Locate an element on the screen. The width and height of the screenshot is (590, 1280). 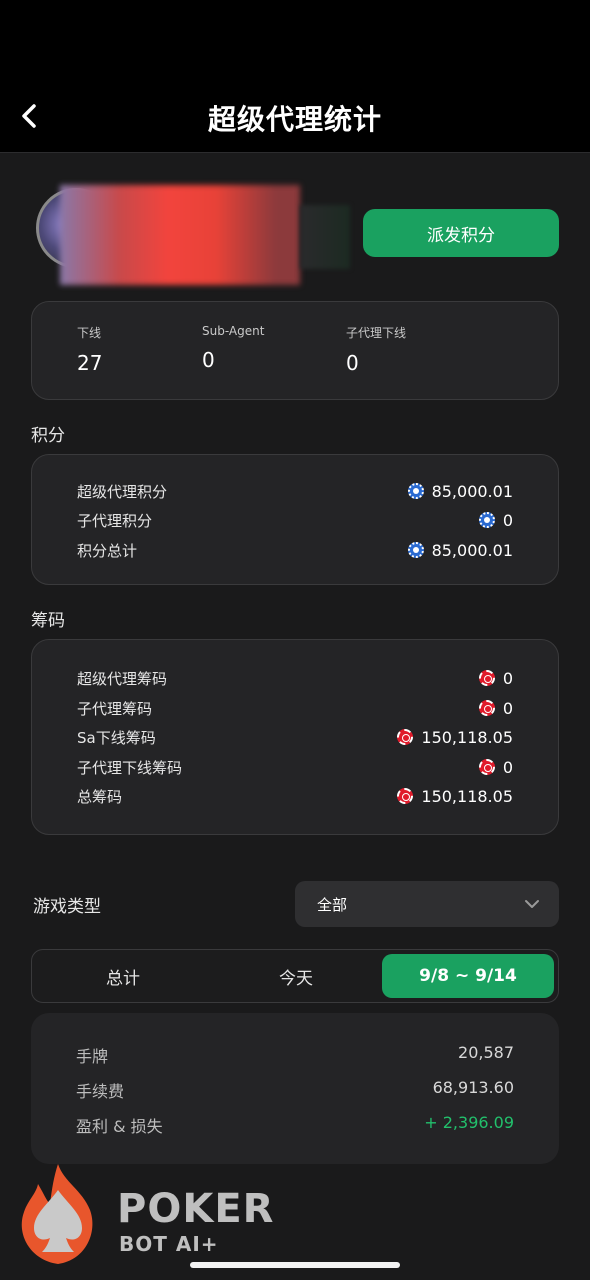
flame-spade-logo-icon is located at coordinates (57, 1214).